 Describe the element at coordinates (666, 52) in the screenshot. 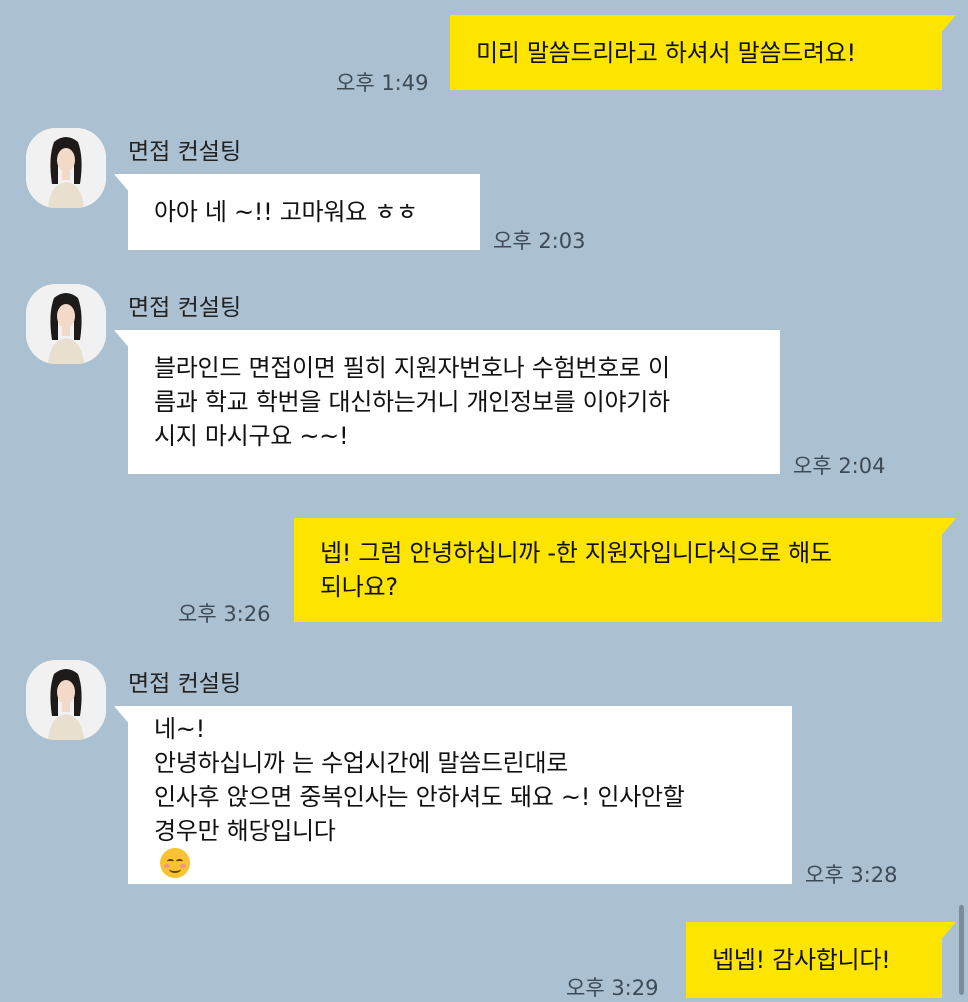

I see `message-line: 미리 말씀드리라고 하셔서 말씀드려요!` at that location.